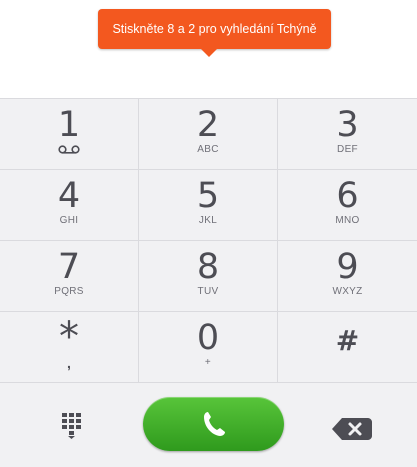 The image size is (417, 467). Describe the element at coordinates (352, 429) in the screenshot. I see `backspace-icon` at that location.